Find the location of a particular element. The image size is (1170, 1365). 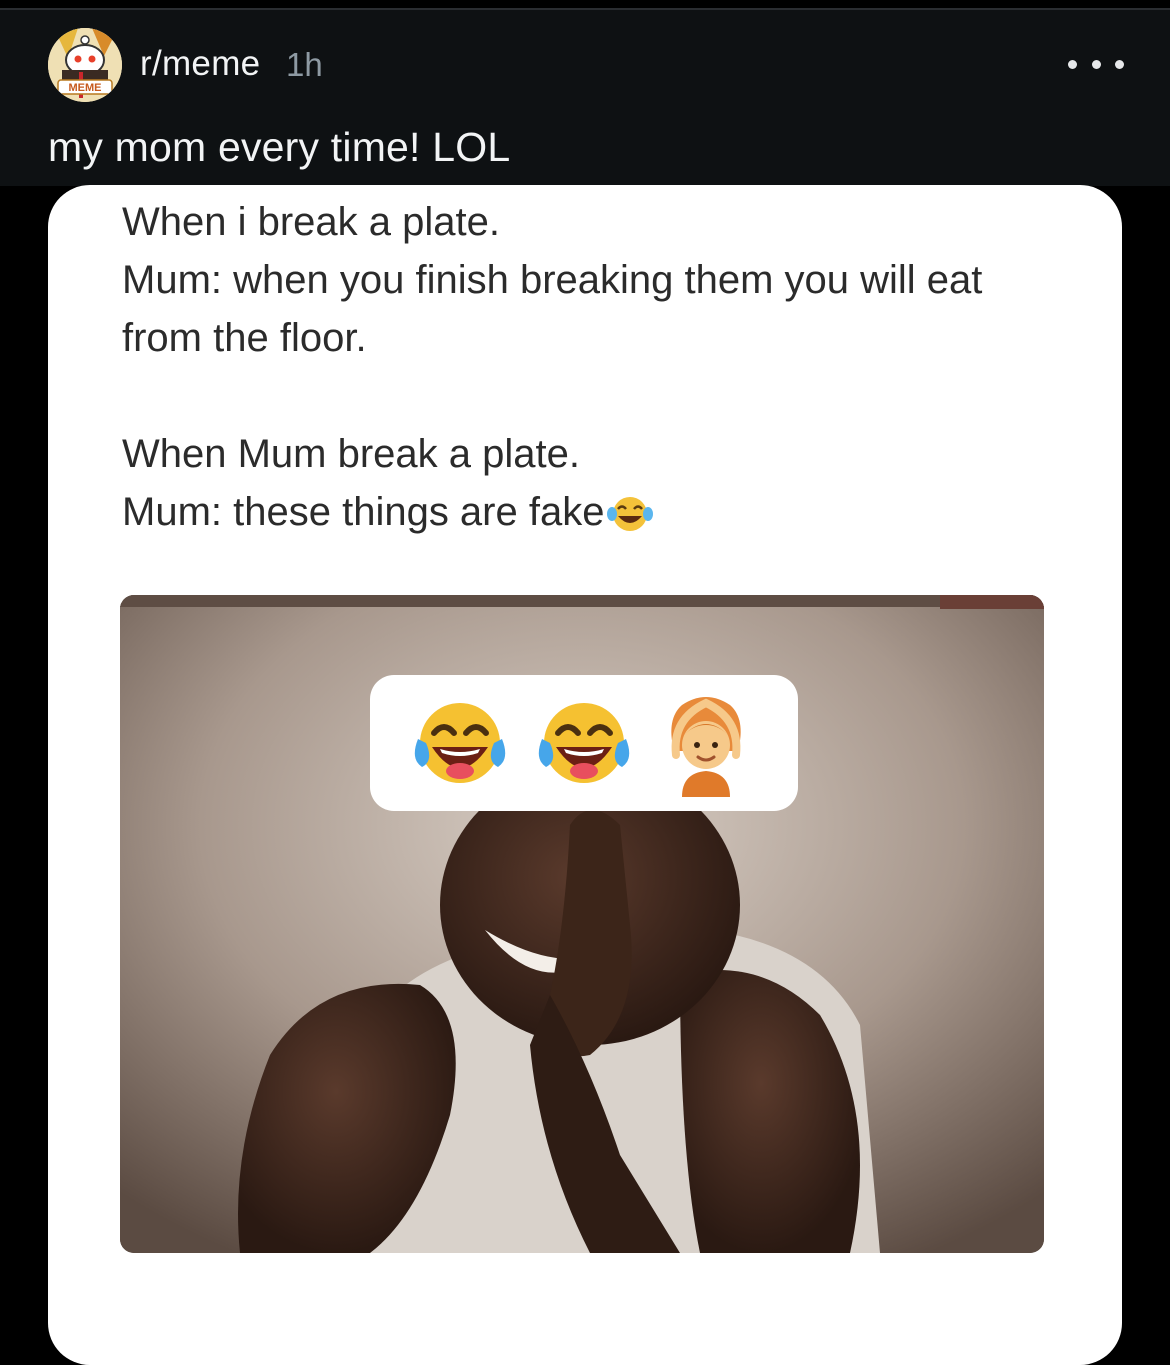

subreddit-avatar-icon: MEME is located at coordinates (85, 65).